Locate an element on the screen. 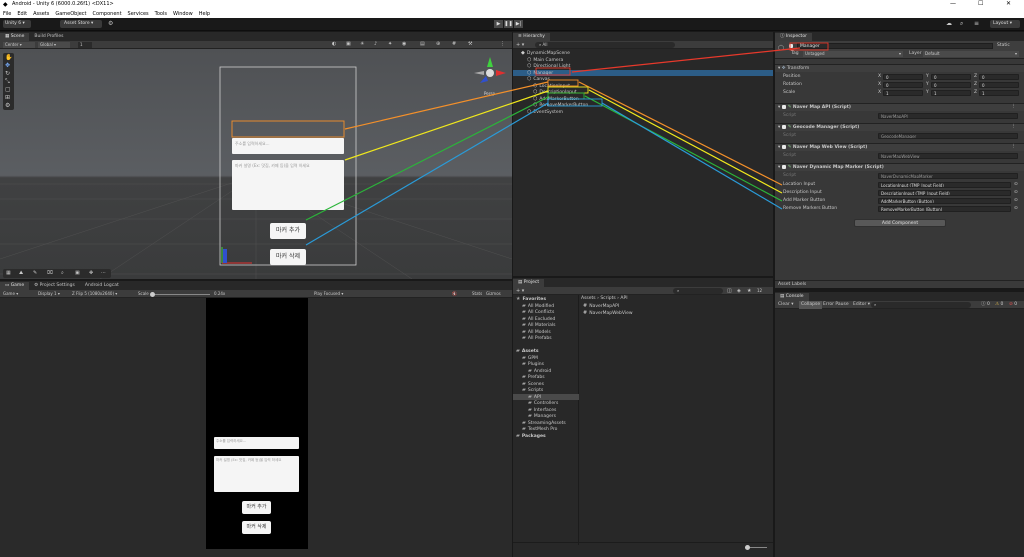  breadcrumb-scripts: Scripts is located at coordinates (607, 298).